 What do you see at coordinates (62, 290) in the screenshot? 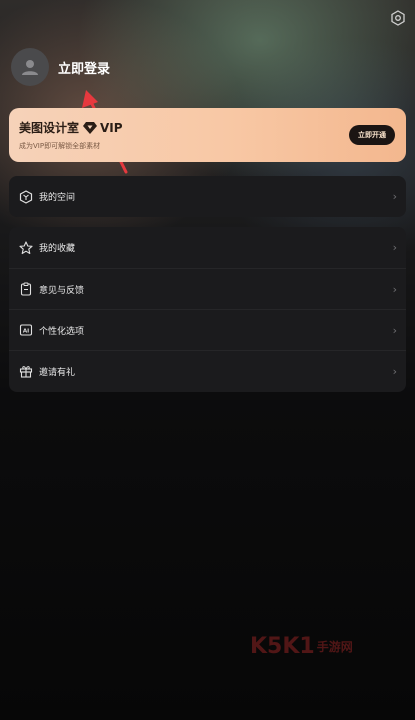
I see `menu-item-label: 意见与反馈` at bounding box center [62, 290].